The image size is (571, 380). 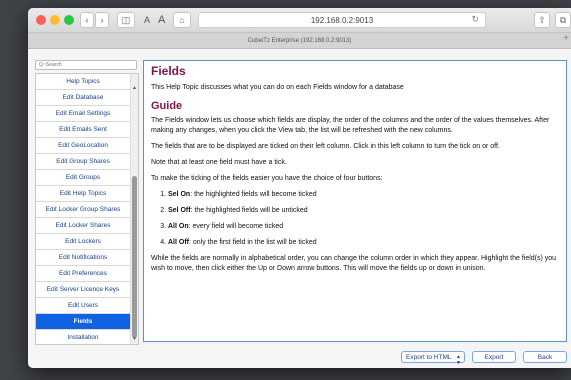 I want to click on url-text: 192.168.0.2:9013, so click(x=342, y=20).